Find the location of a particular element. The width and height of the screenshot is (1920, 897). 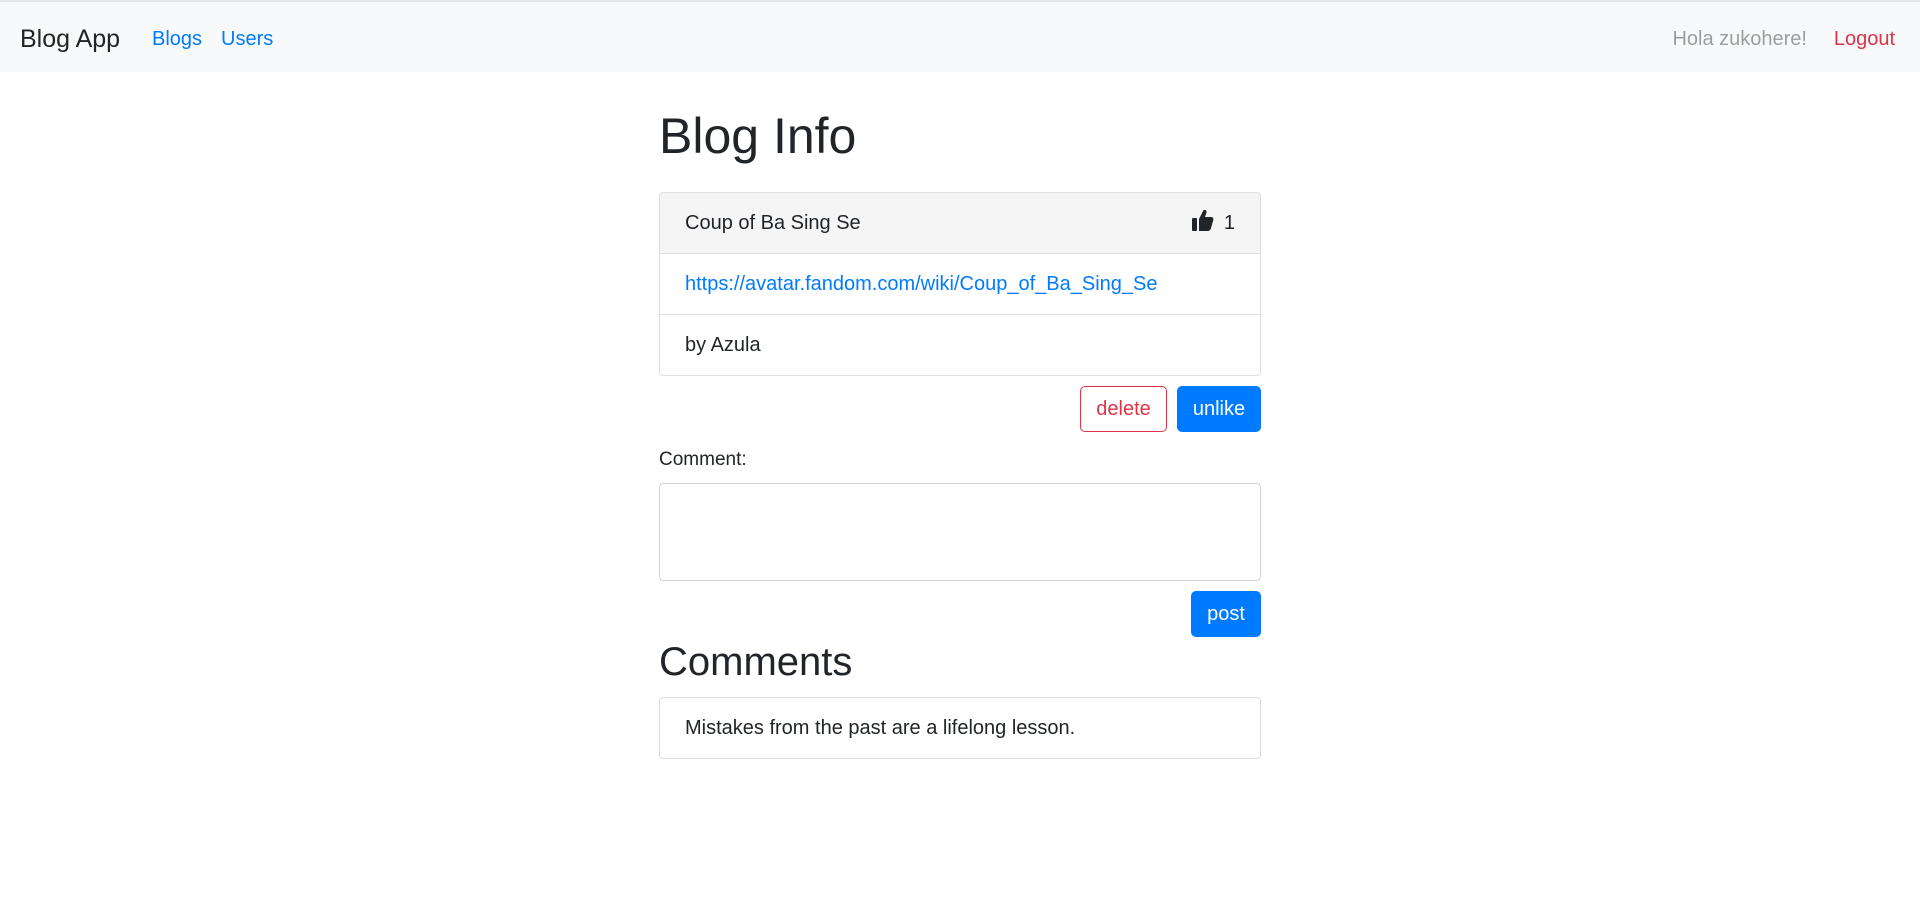

unlike-button: unlike is located at coordinates (1219, 409).